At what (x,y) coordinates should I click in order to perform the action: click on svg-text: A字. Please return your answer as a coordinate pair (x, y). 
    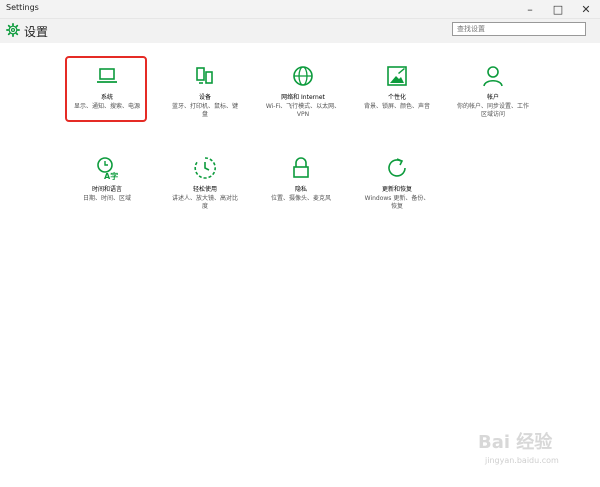
    Looking at the image, I should click on (111, 175).